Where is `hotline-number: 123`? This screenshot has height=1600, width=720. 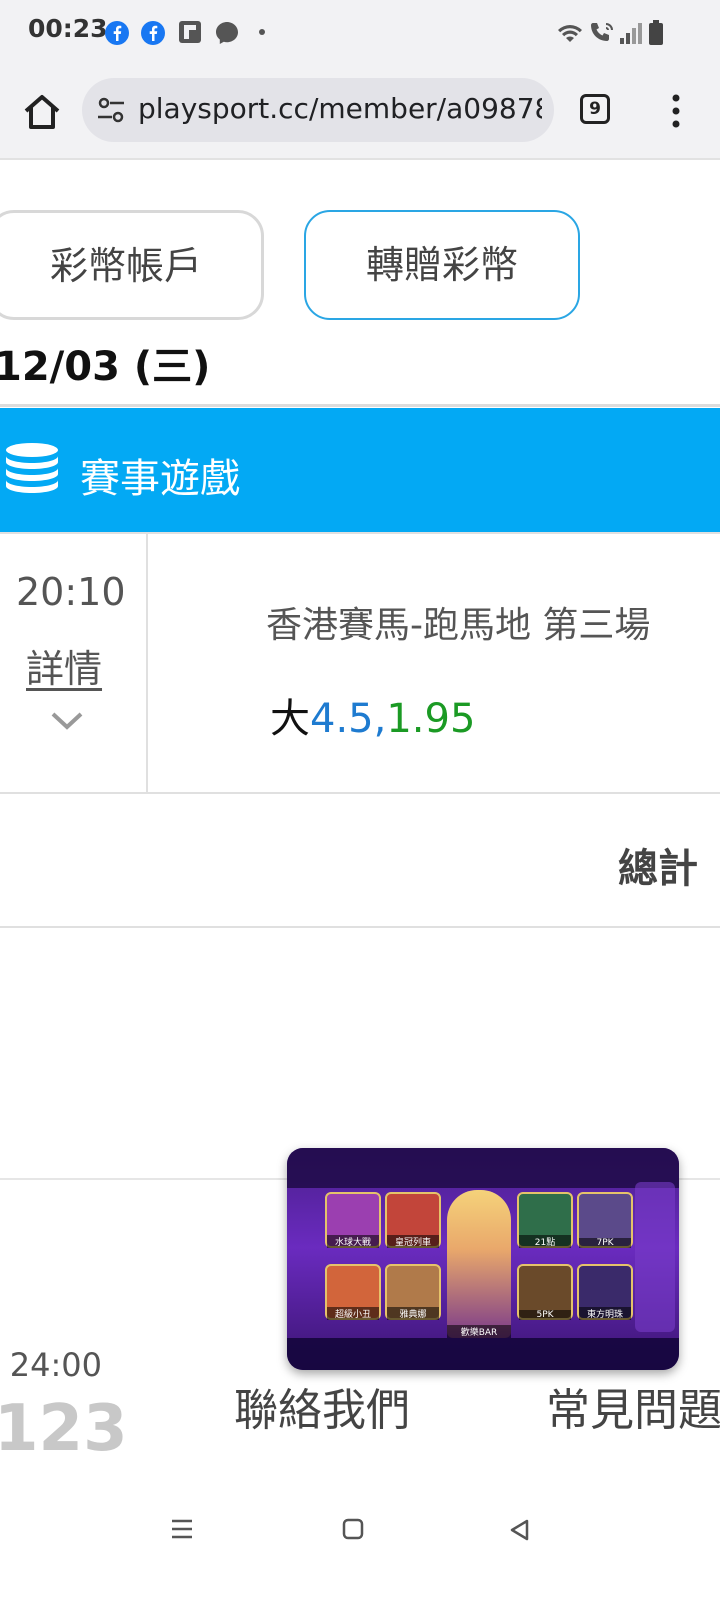
hotline-number: 123 is located at coordinates (64, 1429).